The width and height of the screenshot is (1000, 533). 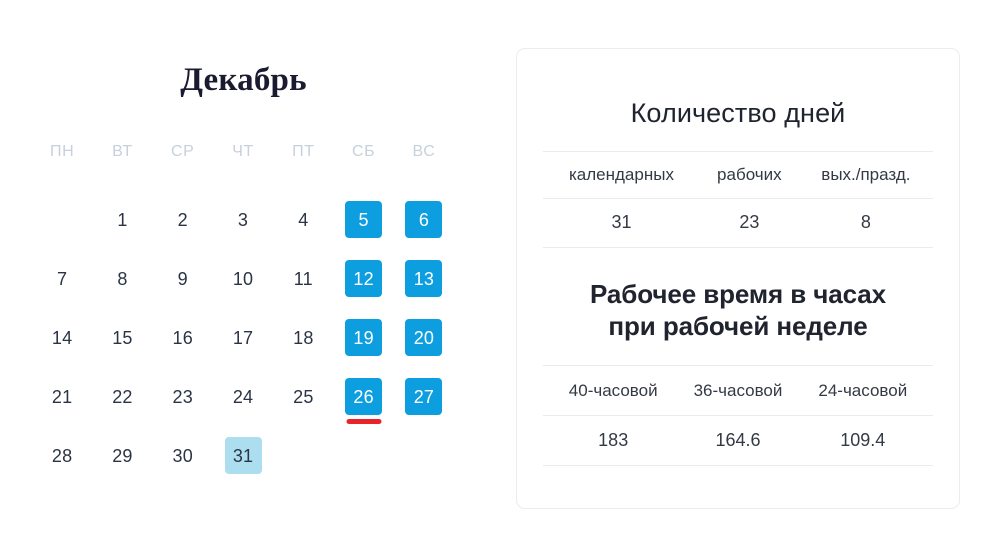 What do you see at coordinates (621, 175) in the screenshot?
I see `column-header-calendar-days: календарных` at bounding box center [621, 175].